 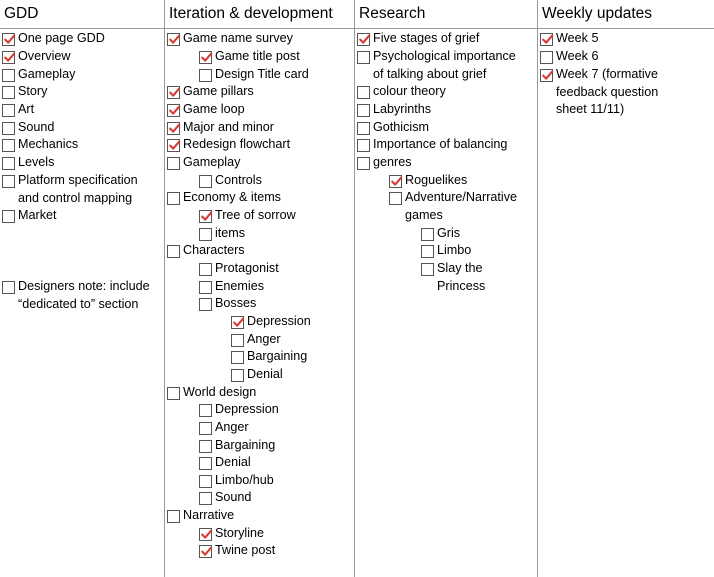 What do you see at coordinates (432, 145) in the screenshot?
I see `checklist-item: Importance of balancing` at bounding box center [432, 145].